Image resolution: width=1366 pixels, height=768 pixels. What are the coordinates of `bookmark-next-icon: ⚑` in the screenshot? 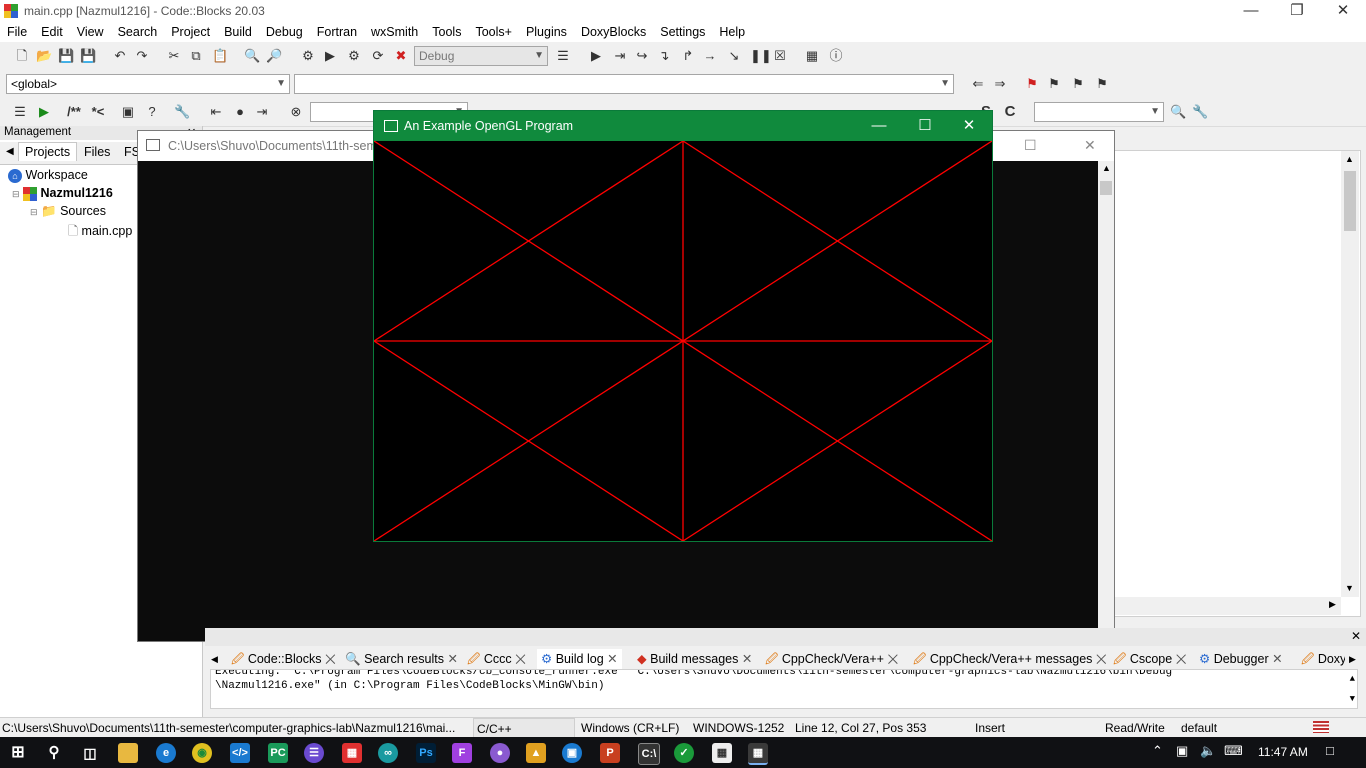 It's located at (1078, 84).